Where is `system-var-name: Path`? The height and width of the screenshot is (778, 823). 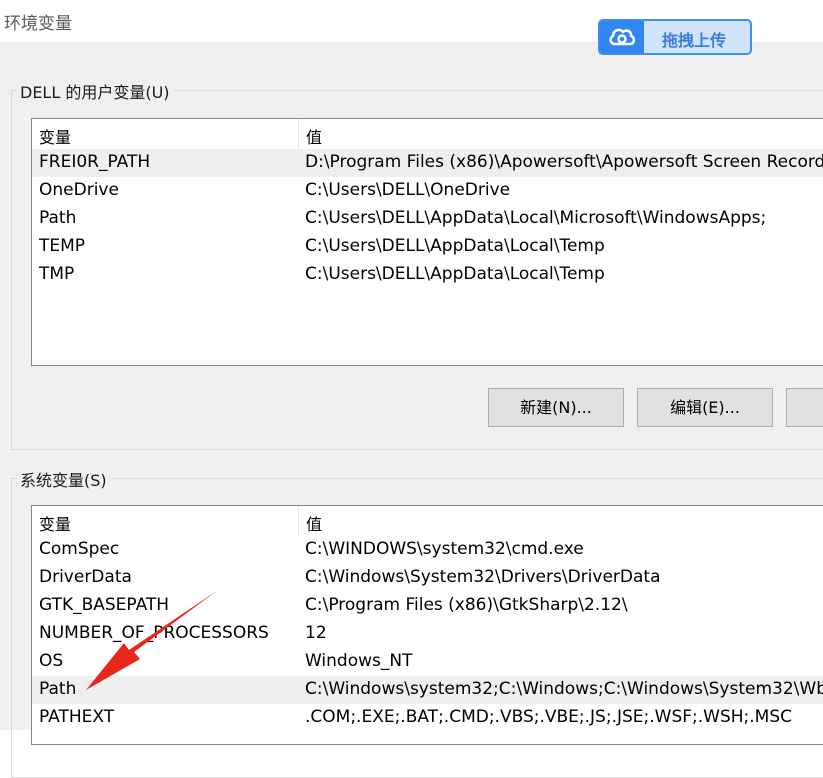
system-var-name: Path is located at coordinates (58, 689).